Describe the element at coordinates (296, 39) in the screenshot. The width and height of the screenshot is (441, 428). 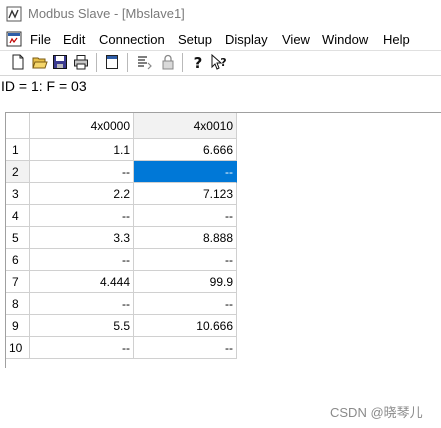
I see `menu-view: View` at that location.